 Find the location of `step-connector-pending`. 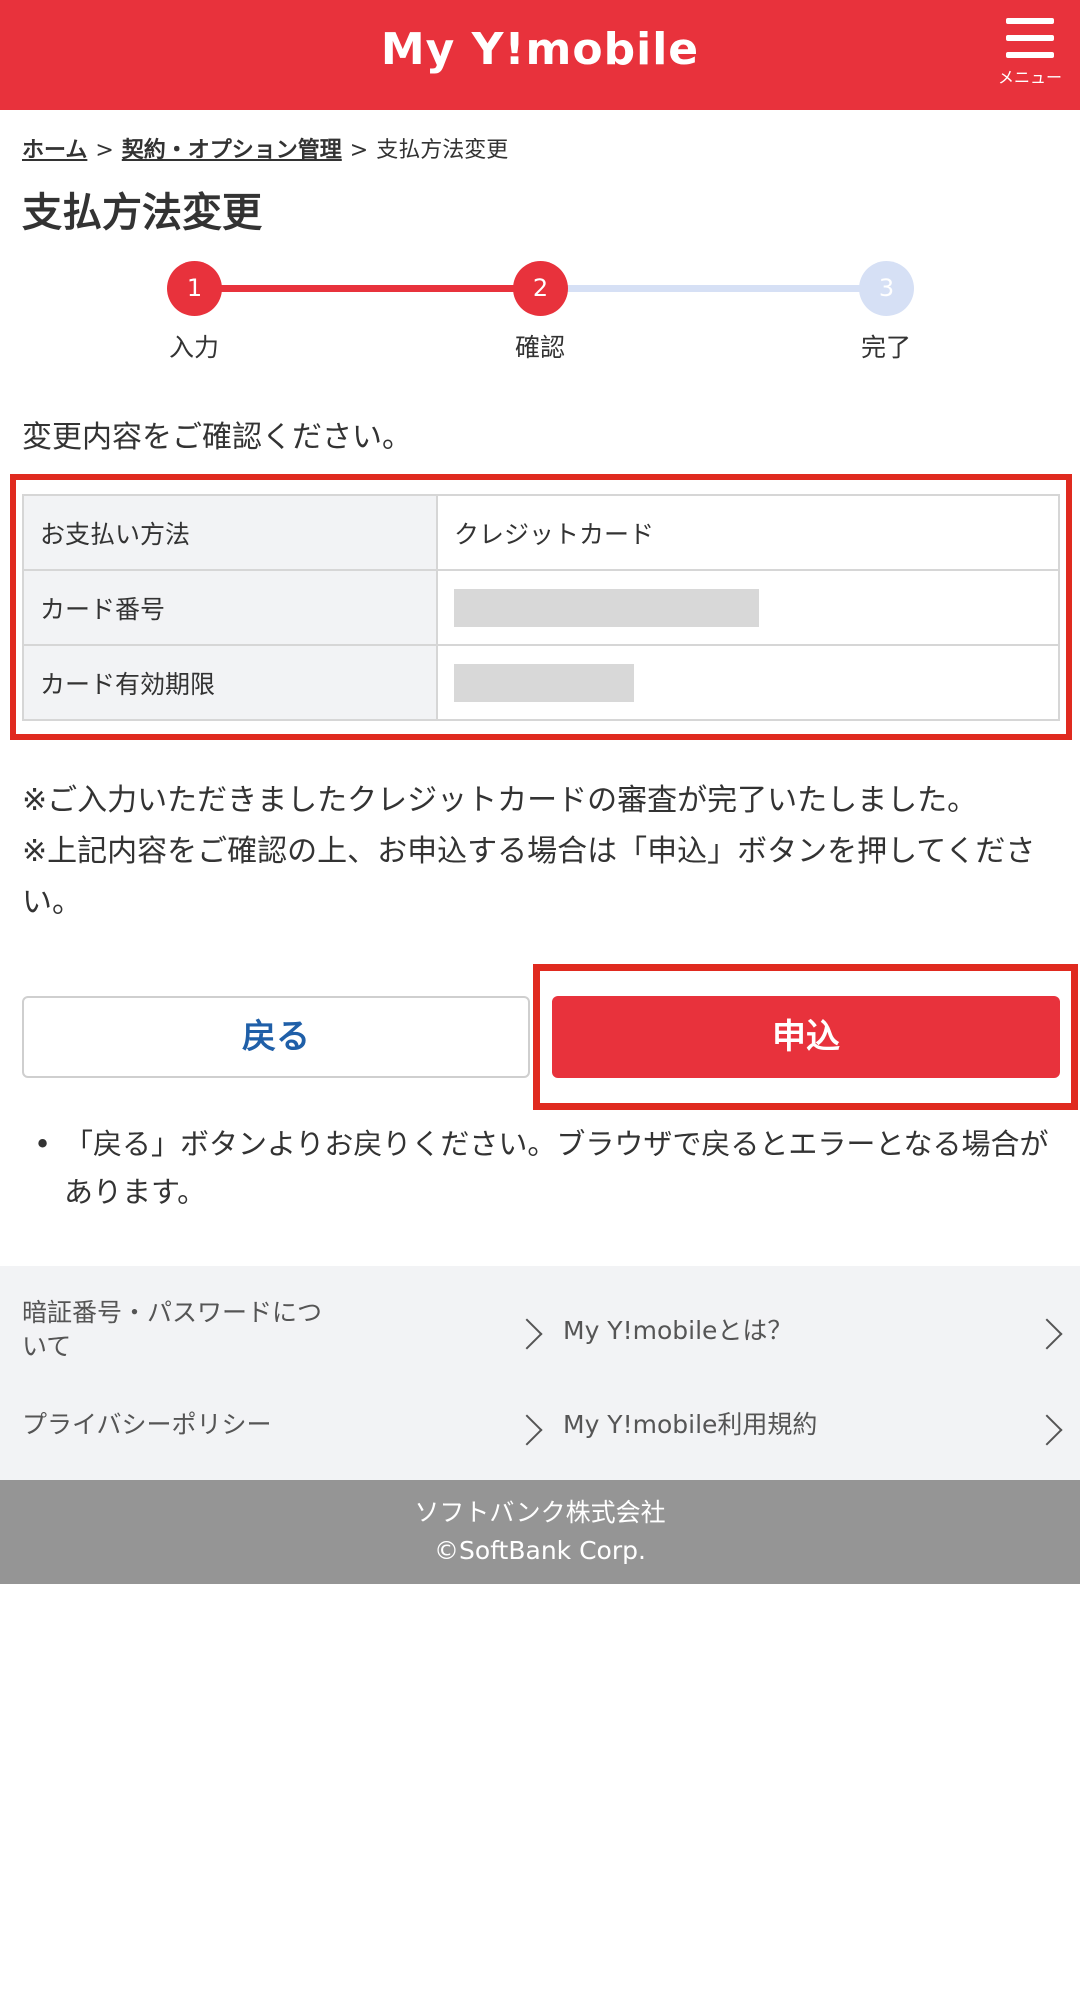

step-connector-pending is located at coordinates (713, 288).